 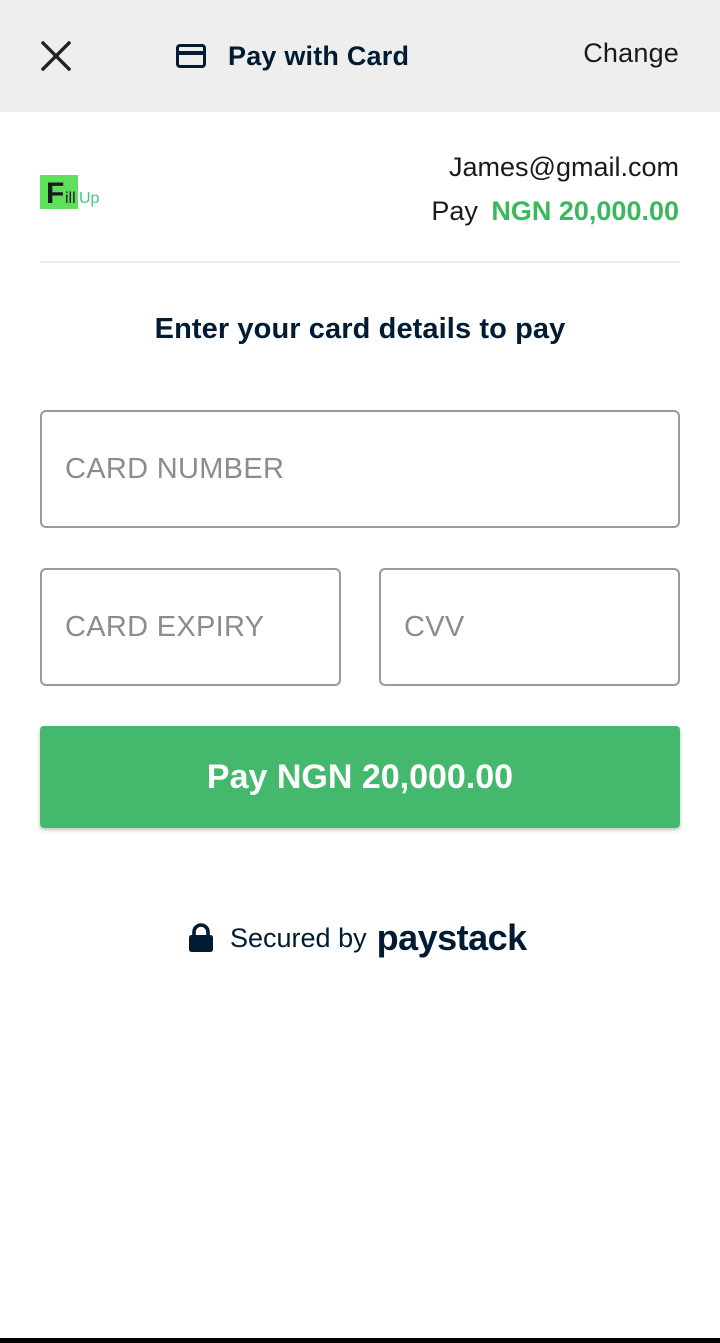 What do you see at coordinates (319, 55) in the screenshot?
I see `header-title: Pay with Card` at bounding box center [319, 55].